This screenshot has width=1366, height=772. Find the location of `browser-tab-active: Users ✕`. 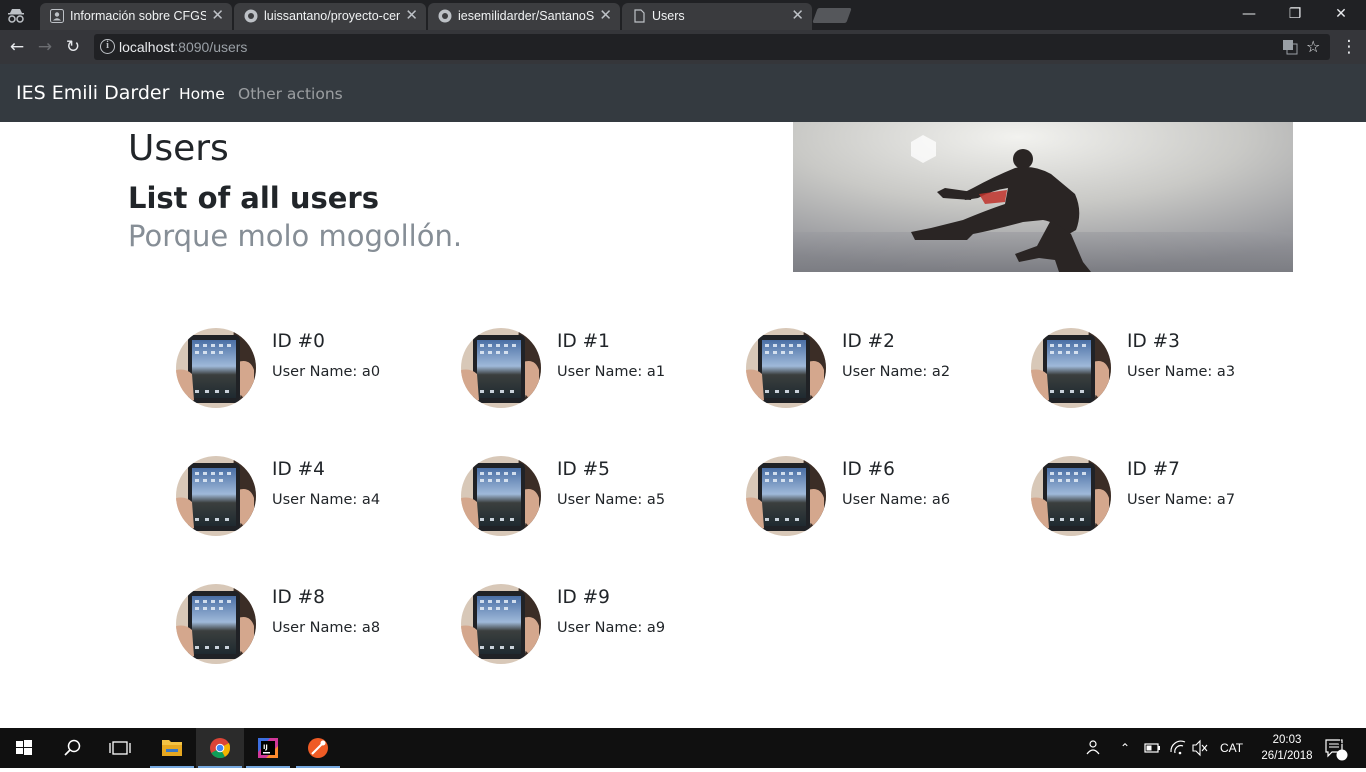

browser-tab-active: Users ✕ is located at coordinates (717, 16).